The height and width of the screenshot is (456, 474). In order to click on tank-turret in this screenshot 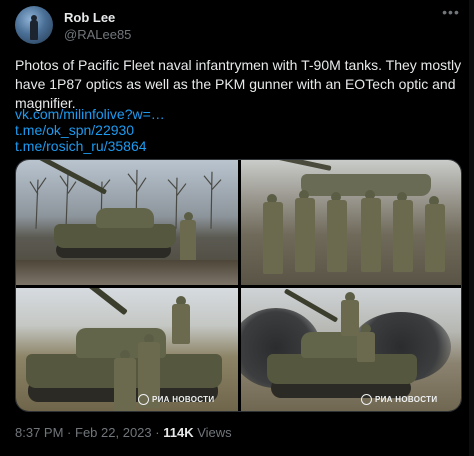, I will do `click(125, 218)`.